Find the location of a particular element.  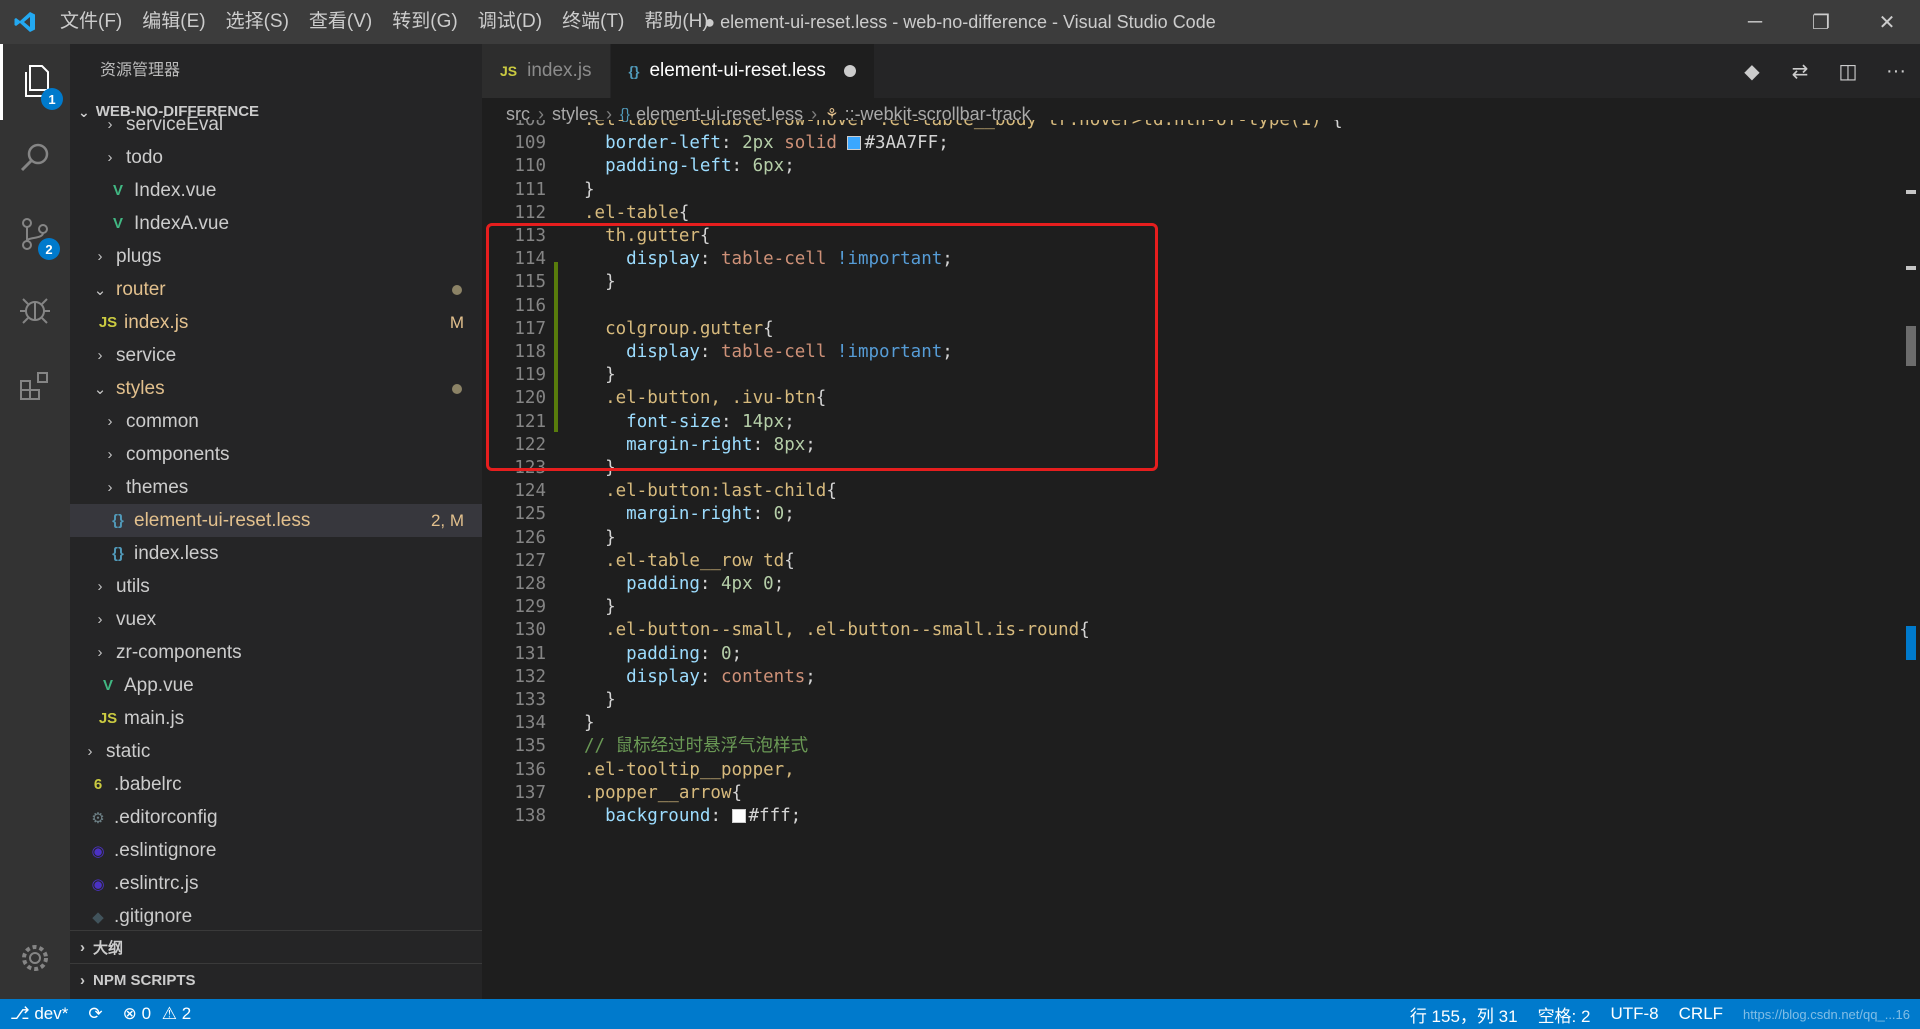

tree-item-label: serviceEval is located at coordinates (175, 124).